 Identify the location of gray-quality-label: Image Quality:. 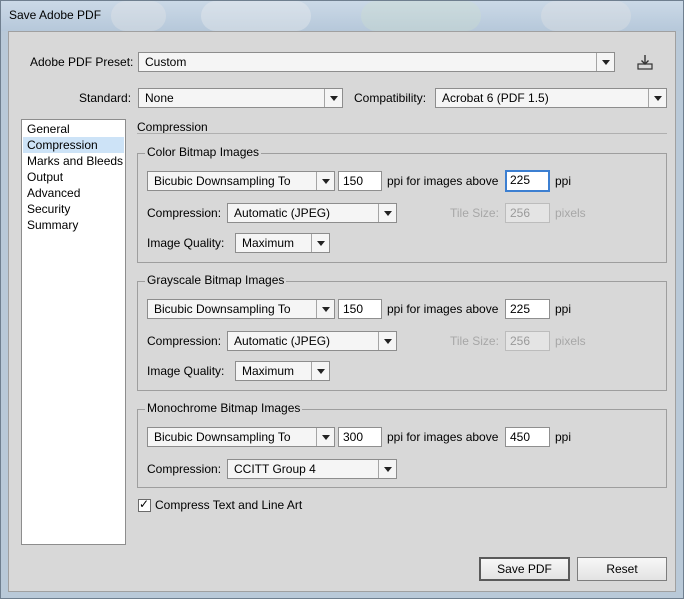
(186, 371).